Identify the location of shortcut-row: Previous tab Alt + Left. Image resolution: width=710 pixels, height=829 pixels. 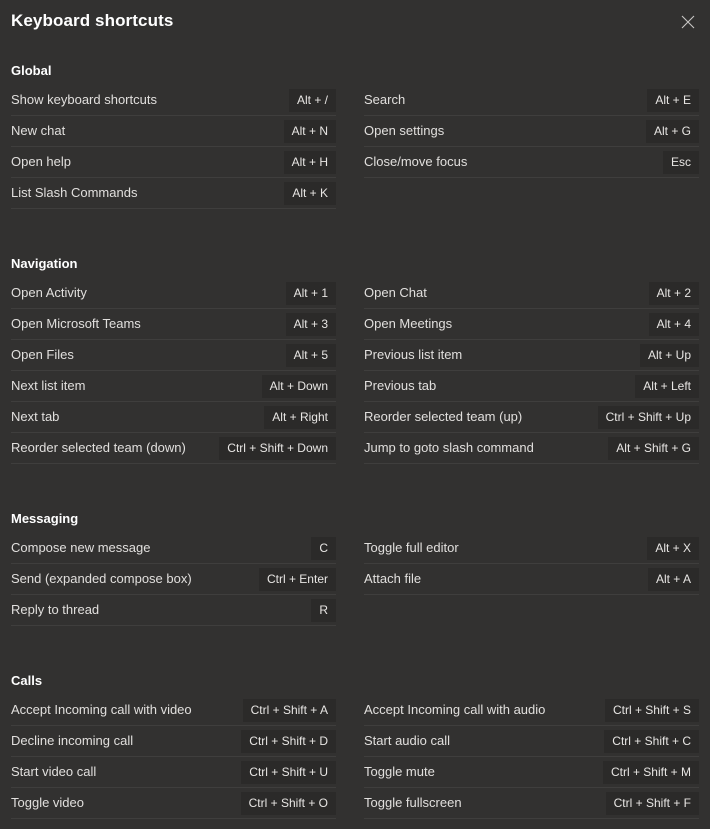
(531, 386).